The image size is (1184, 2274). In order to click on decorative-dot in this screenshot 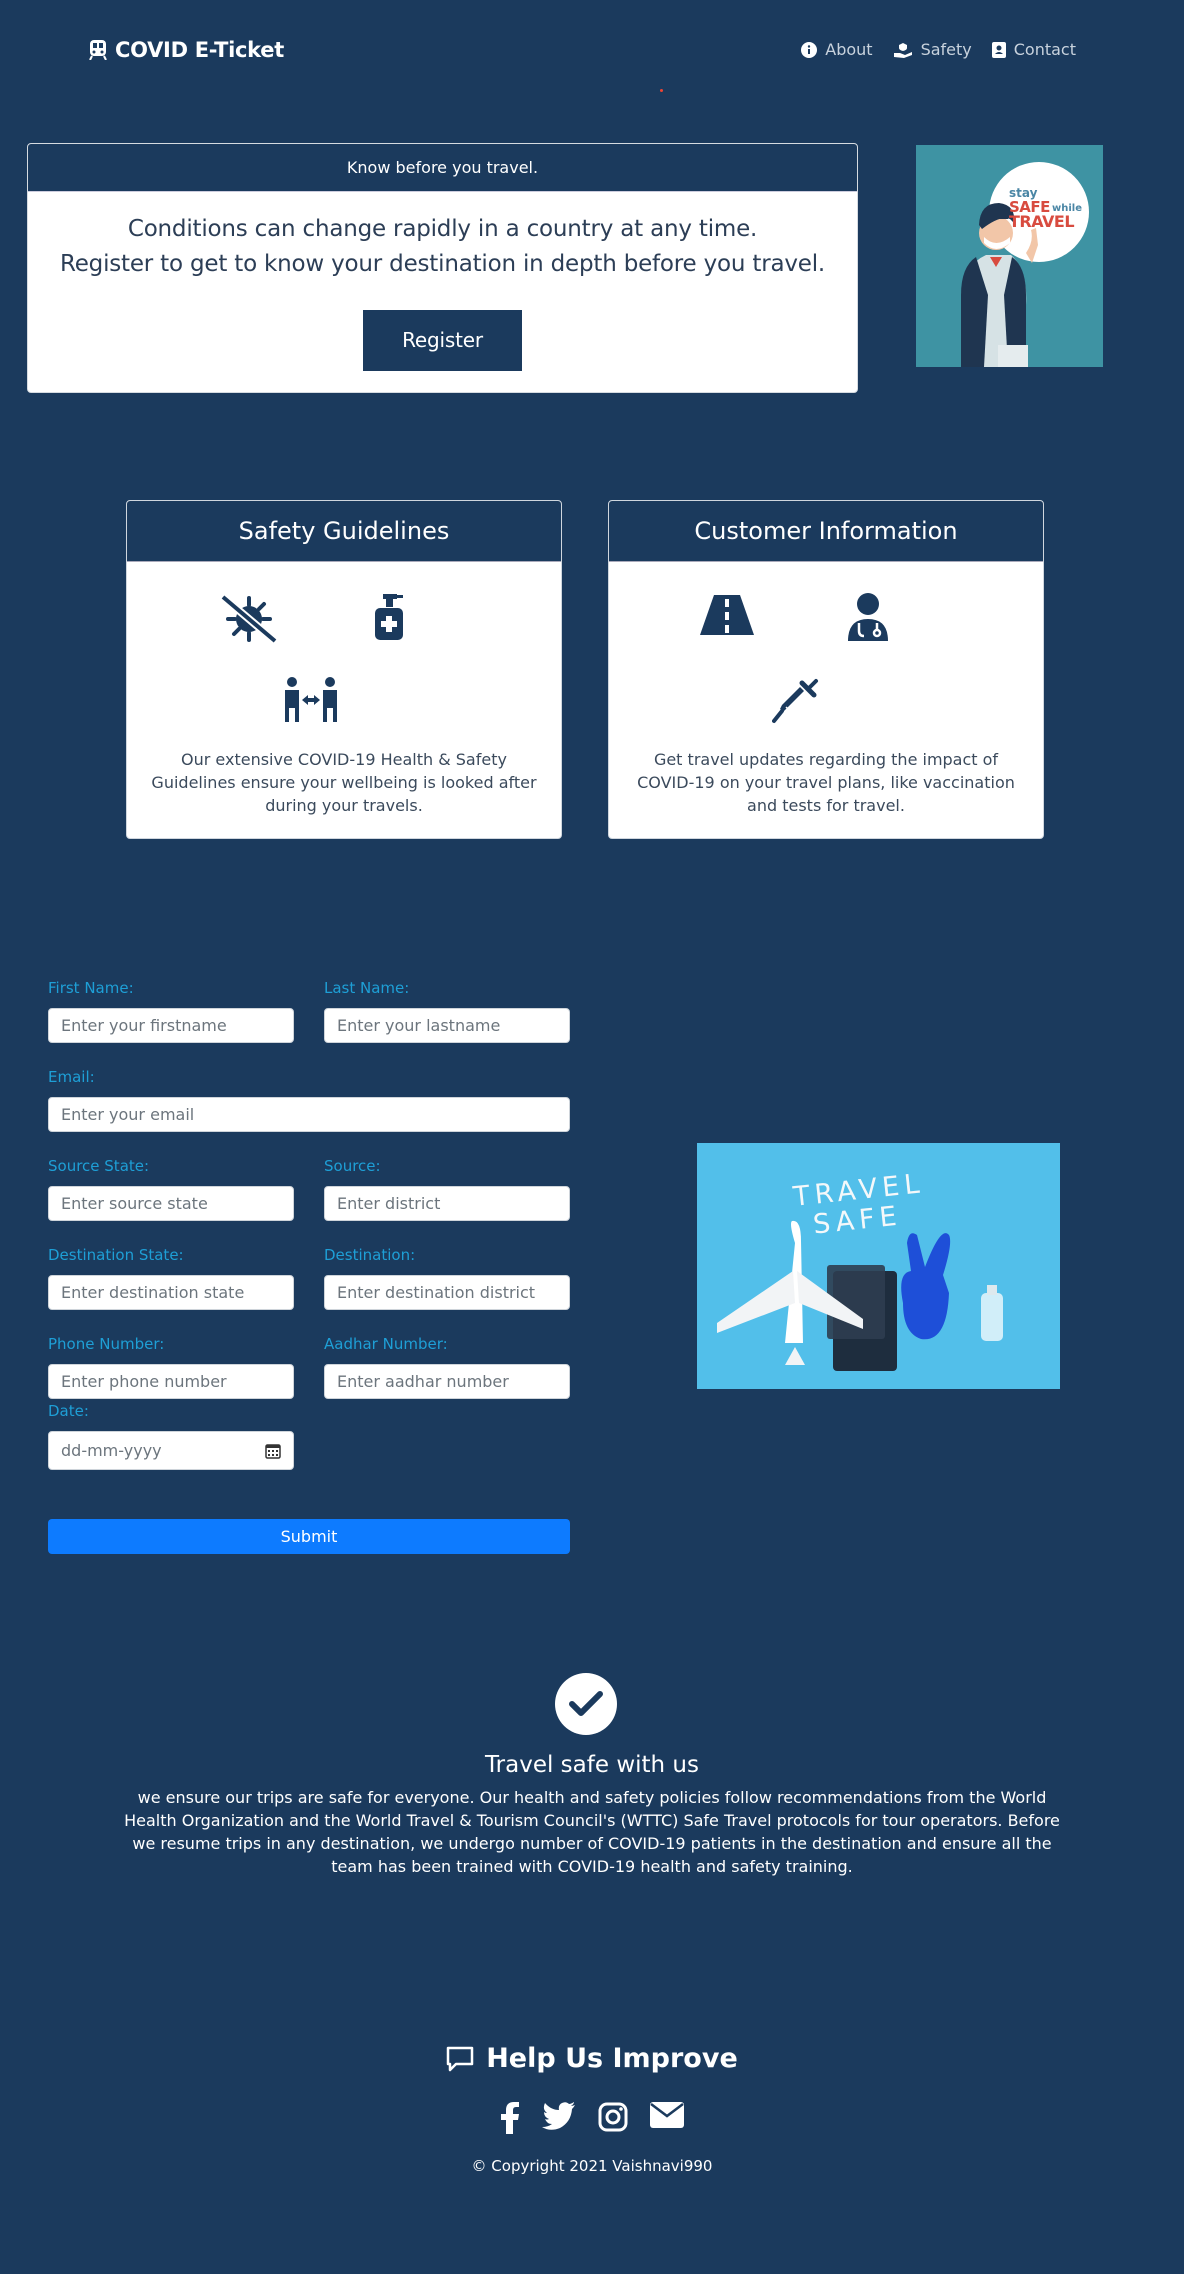, I will do `click(661, 90)`.